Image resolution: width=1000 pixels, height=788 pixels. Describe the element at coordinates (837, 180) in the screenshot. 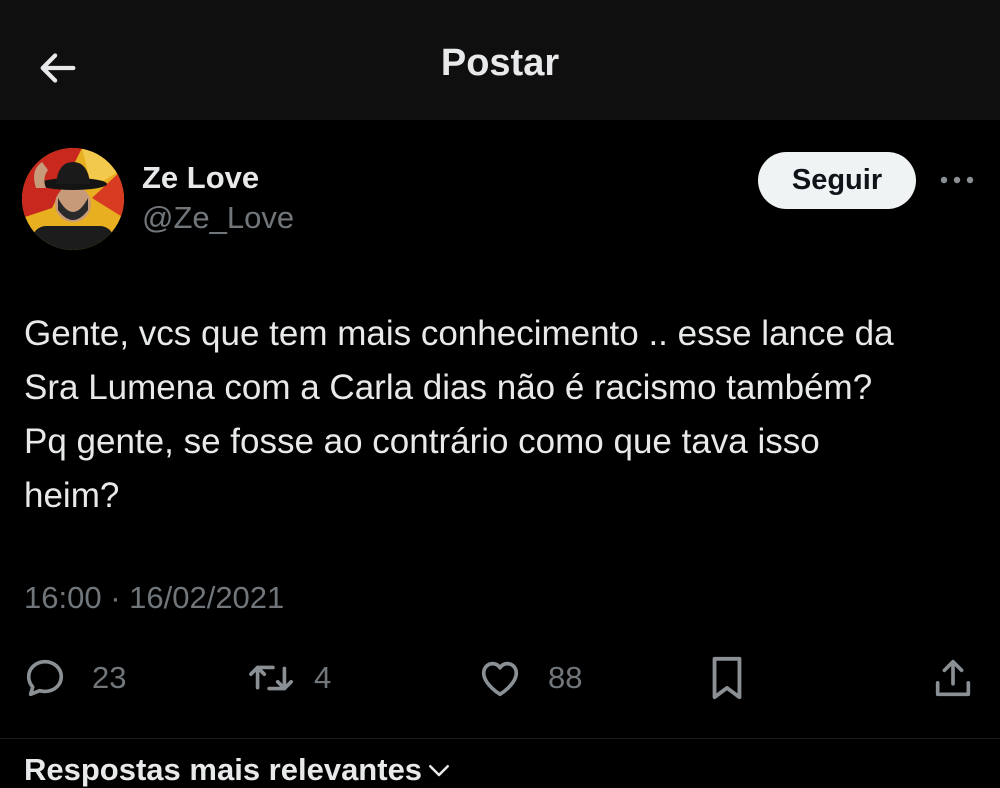

I see `follow-button: Seguir` at that location.